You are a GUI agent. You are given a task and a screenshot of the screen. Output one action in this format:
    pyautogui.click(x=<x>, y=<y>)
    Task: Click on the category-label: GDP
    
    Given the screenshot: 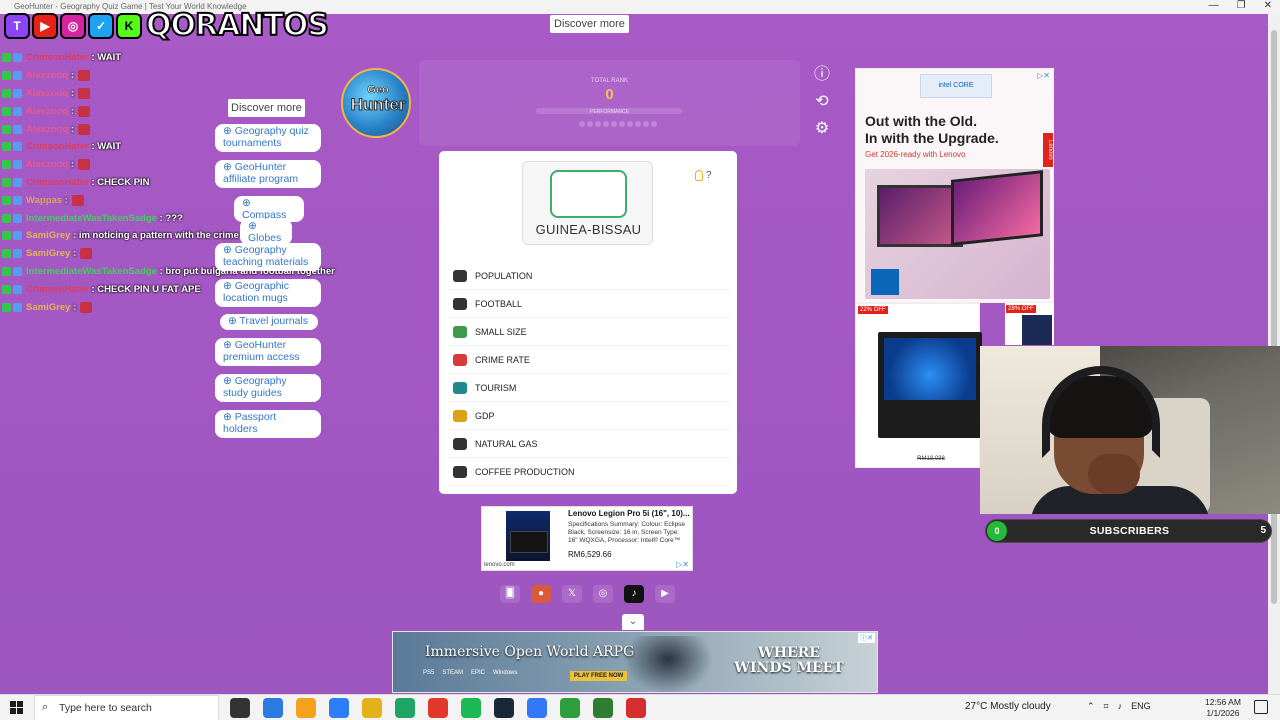 What is the action you would take?
    pyautogui.click(x=485, y=415)
    